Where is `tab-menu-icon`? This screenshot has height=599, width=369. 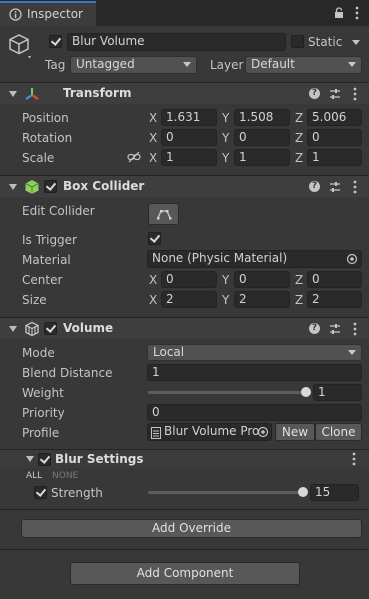 tab-menu-icon is located at coordinates (357, 13).